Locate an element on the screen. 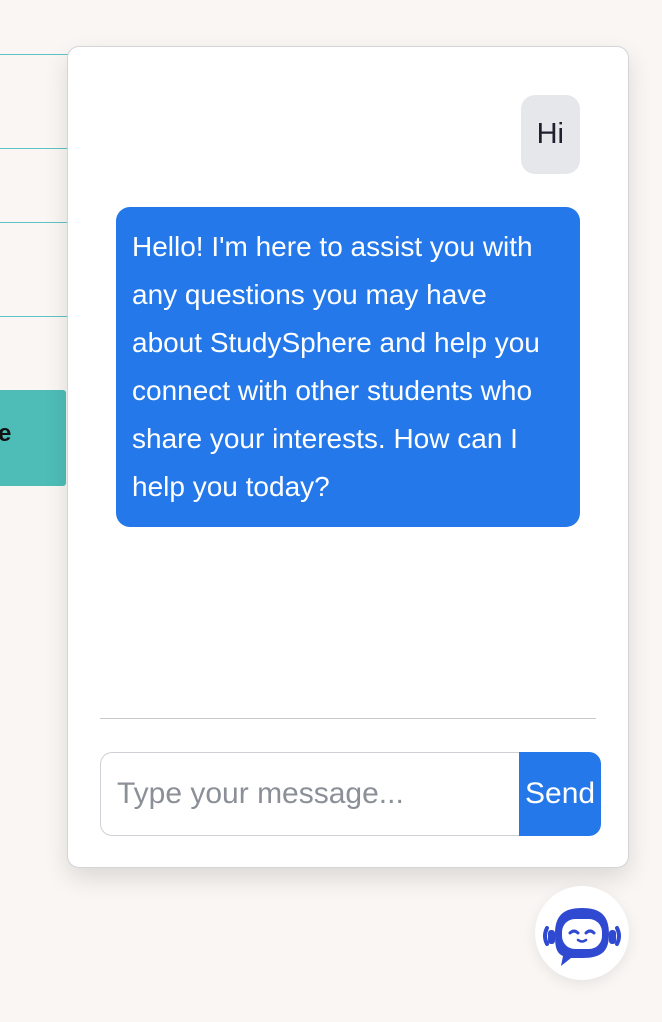 Image resolution: width=662 pixels, height=1022 pixels. background-action-button: e is located at coordinates (33, 438).